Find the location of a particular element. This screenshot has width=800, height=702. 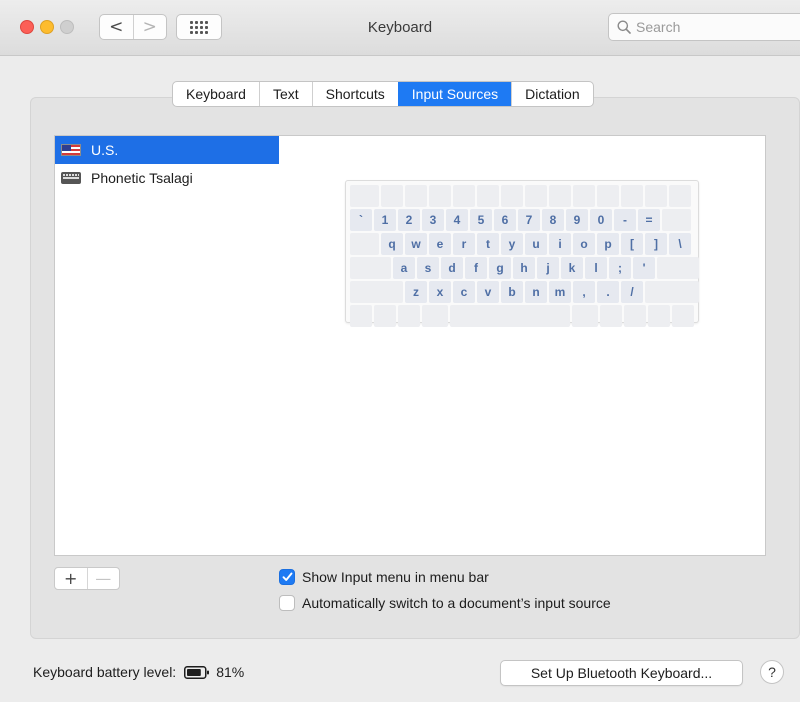

key: e is located at coordinates (440, 244).